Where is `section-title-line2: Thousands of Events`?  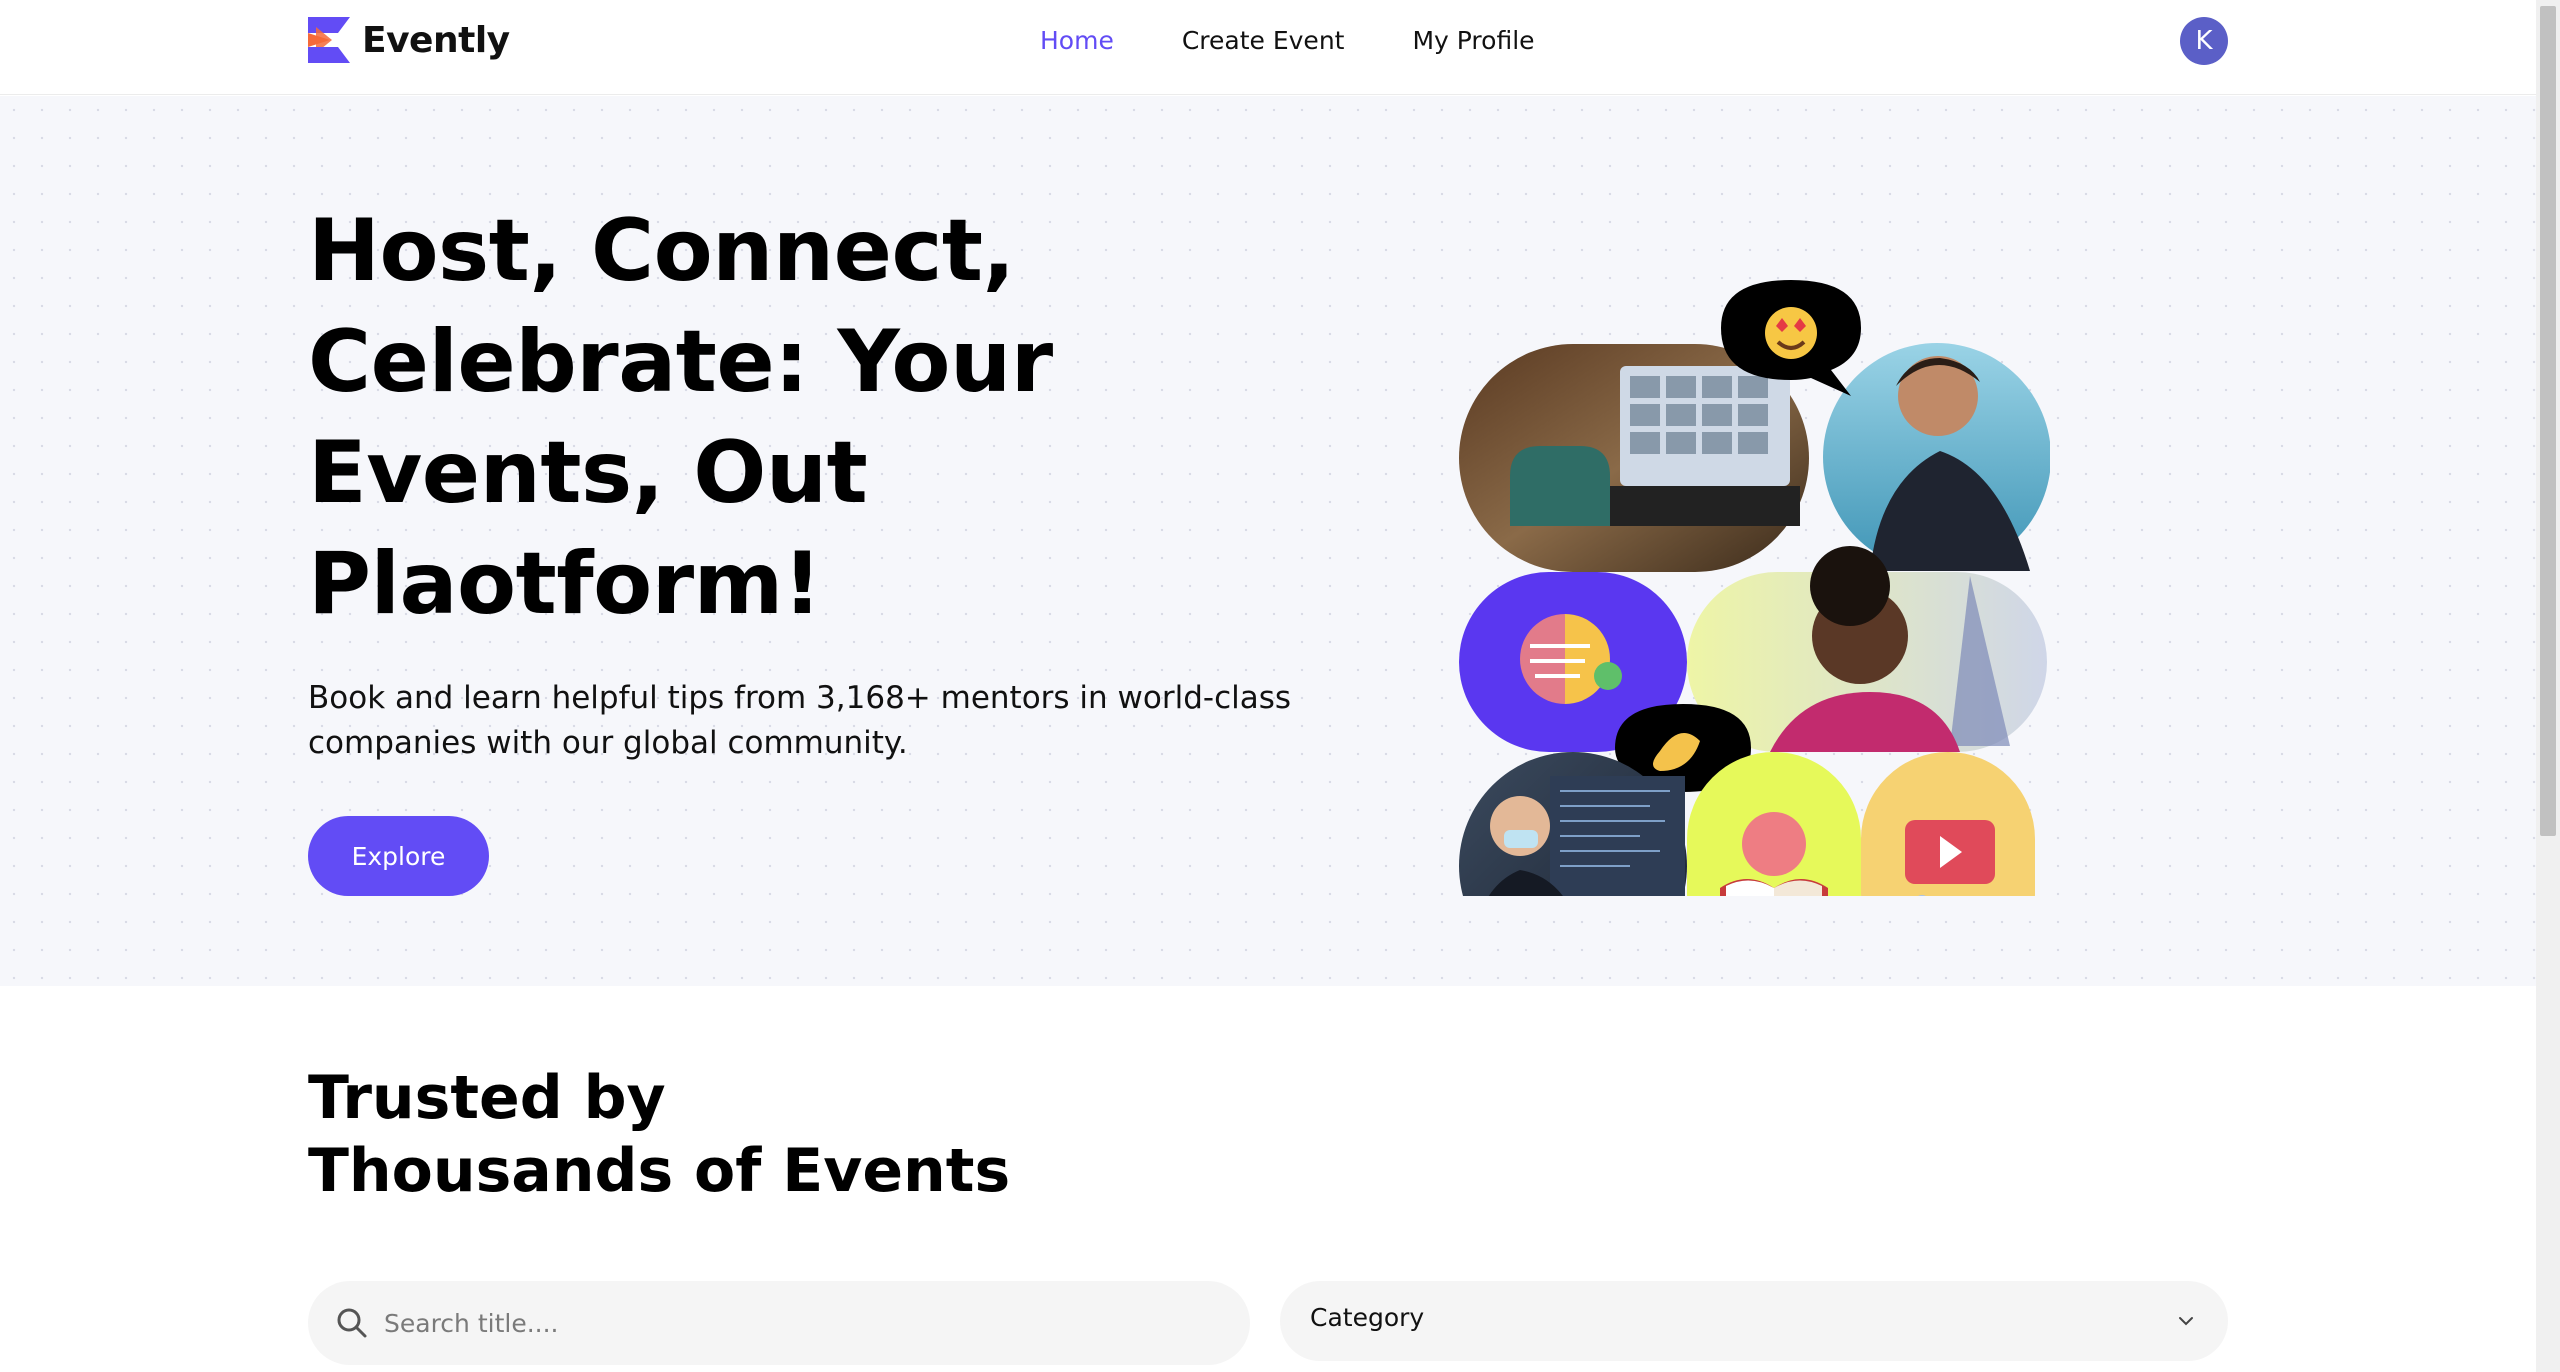 section-title-line2: Thousands of Events is located at coordinates (659, 1171).